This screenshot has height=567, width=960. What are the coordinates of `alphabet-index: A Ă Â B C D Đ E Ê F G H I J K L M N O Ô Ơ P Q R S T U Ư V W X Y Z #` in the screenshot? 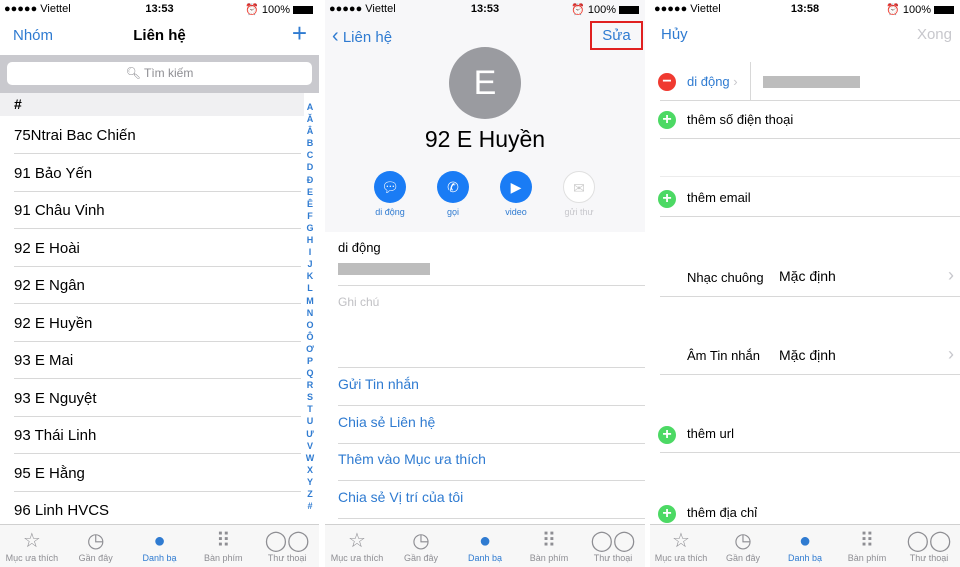 It's located at (310, 306).